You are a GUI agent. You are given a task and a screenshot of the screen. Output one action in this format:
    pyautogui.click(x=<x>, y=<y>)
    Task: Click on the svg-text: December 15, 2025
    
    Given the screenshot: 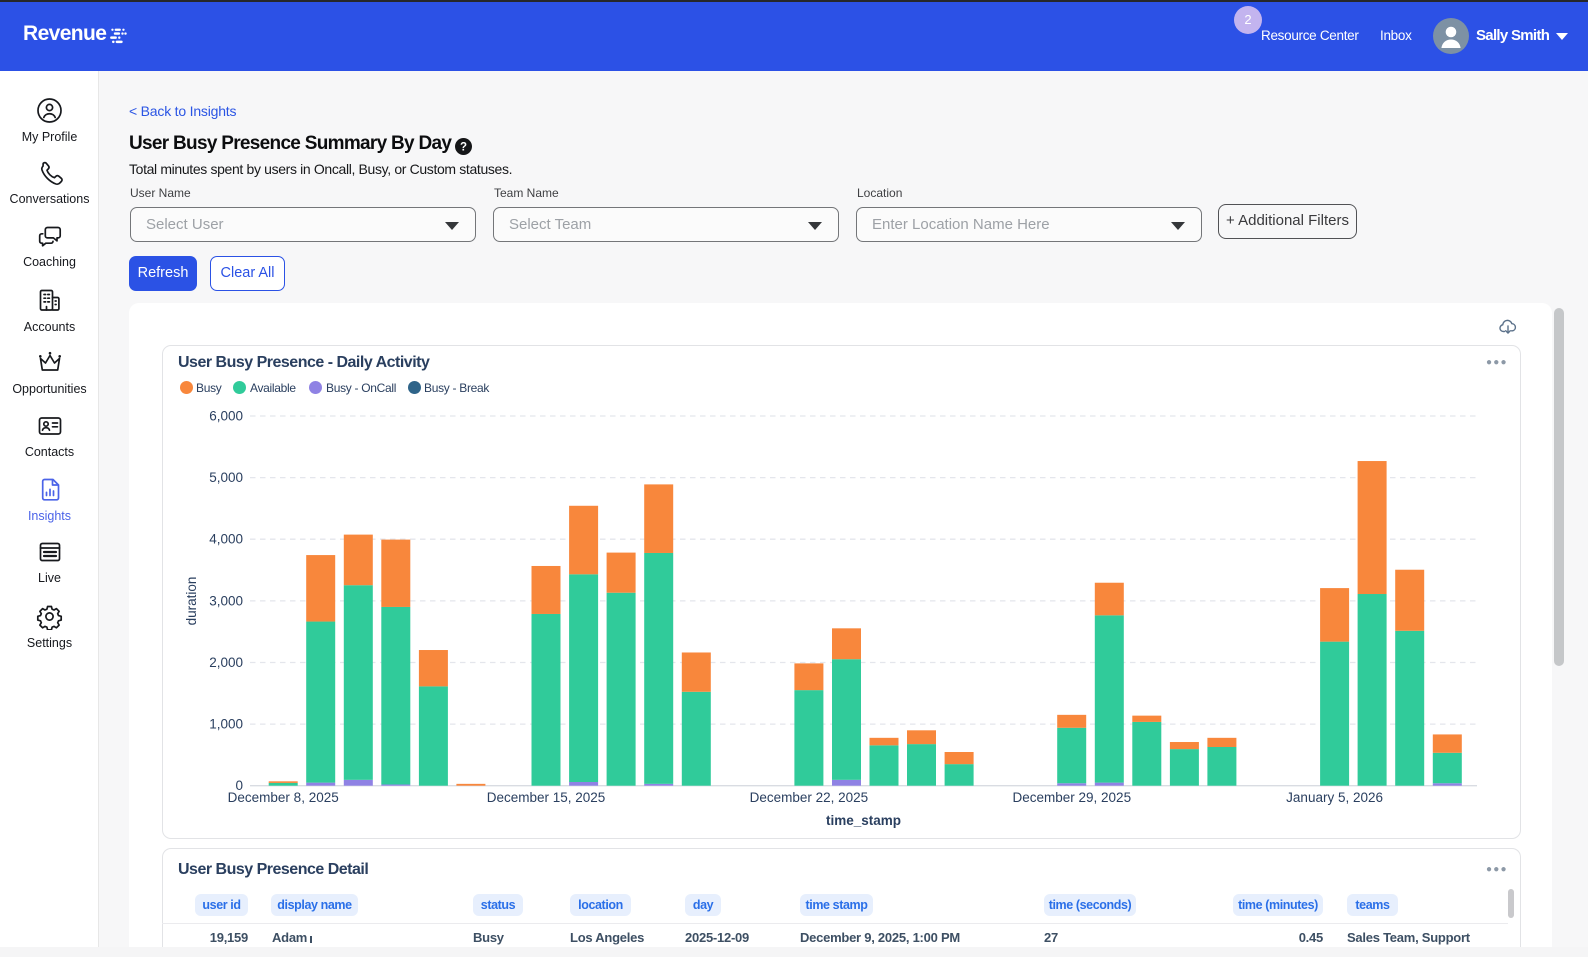 What is the action you would take?
    pyautogui.click(x=546, y=797)
    